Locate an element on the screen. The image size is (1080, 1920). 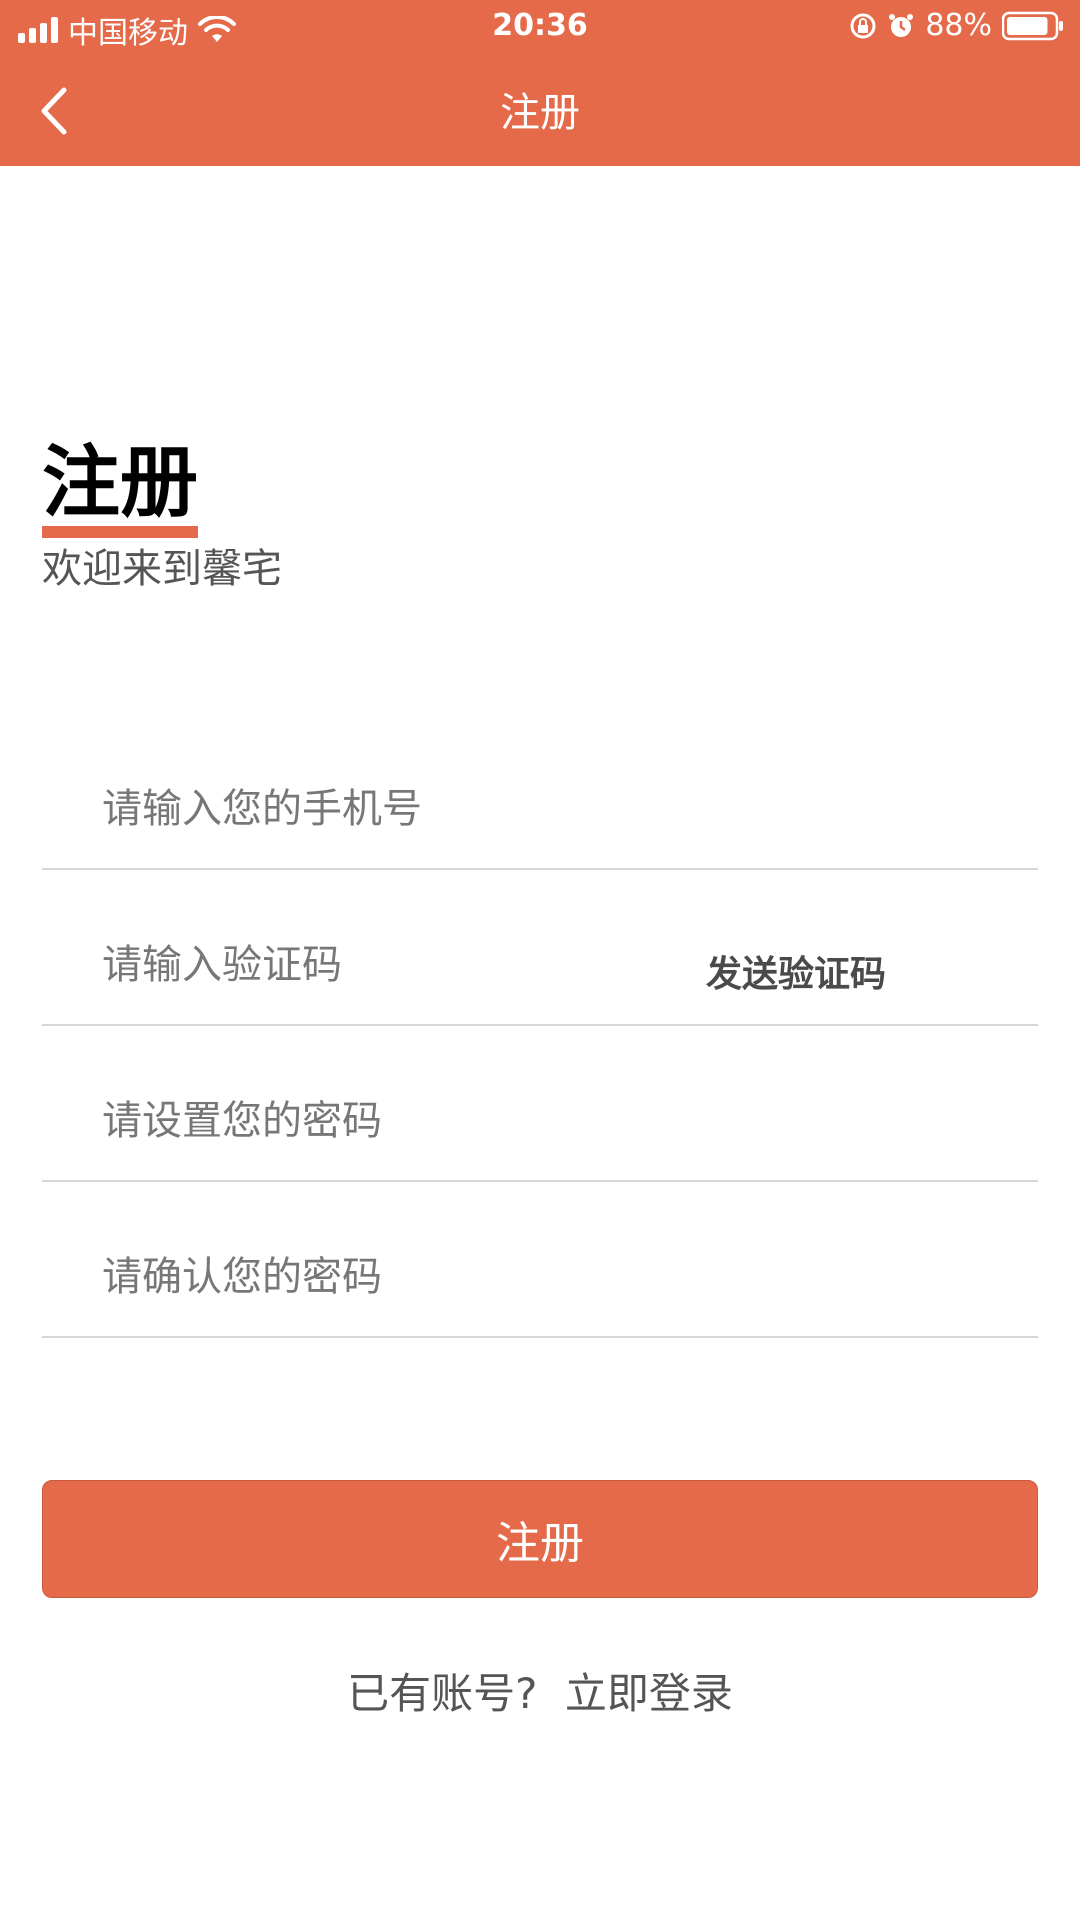
battery-icon is located at coordinates (1033, 26).